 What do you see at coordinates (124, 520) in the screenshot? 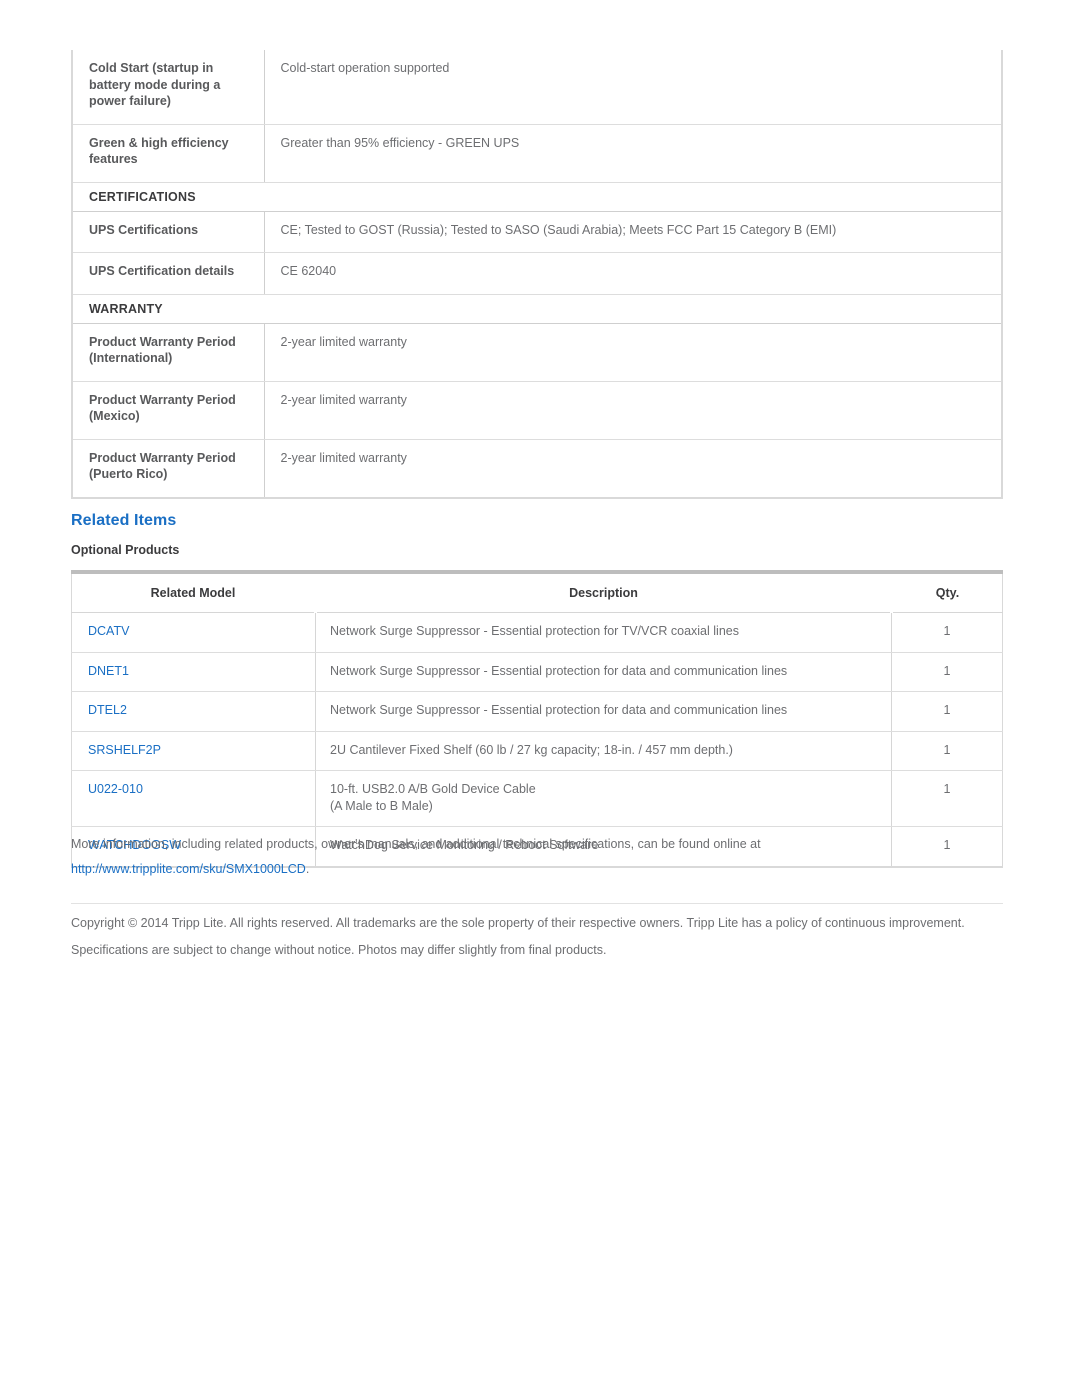
I see `related-items-heading: Related Items` at bounding box center [124, 520].